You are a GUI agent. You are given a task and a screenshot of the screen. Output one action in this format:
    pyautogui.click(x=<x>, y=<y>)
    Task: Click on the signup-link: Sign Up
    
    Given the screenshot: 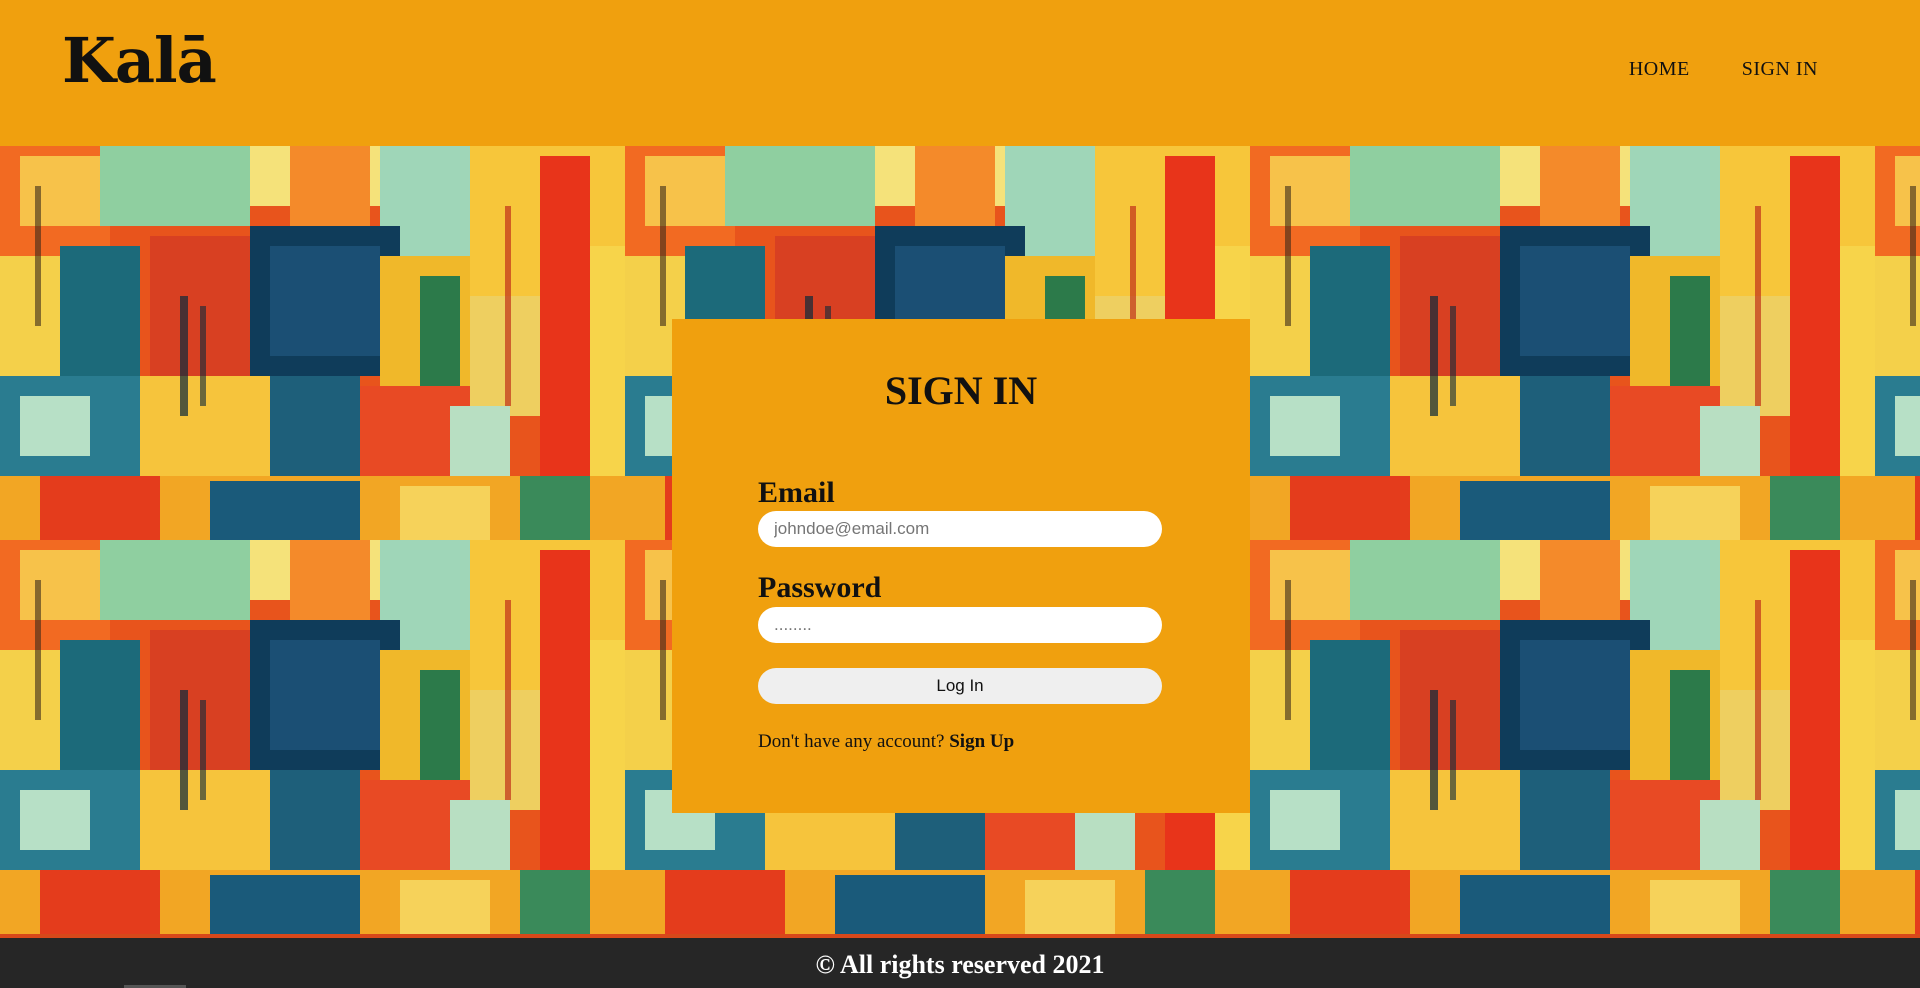 What is the action you would take?
    pyautogui.click(x=981, y=741)
    